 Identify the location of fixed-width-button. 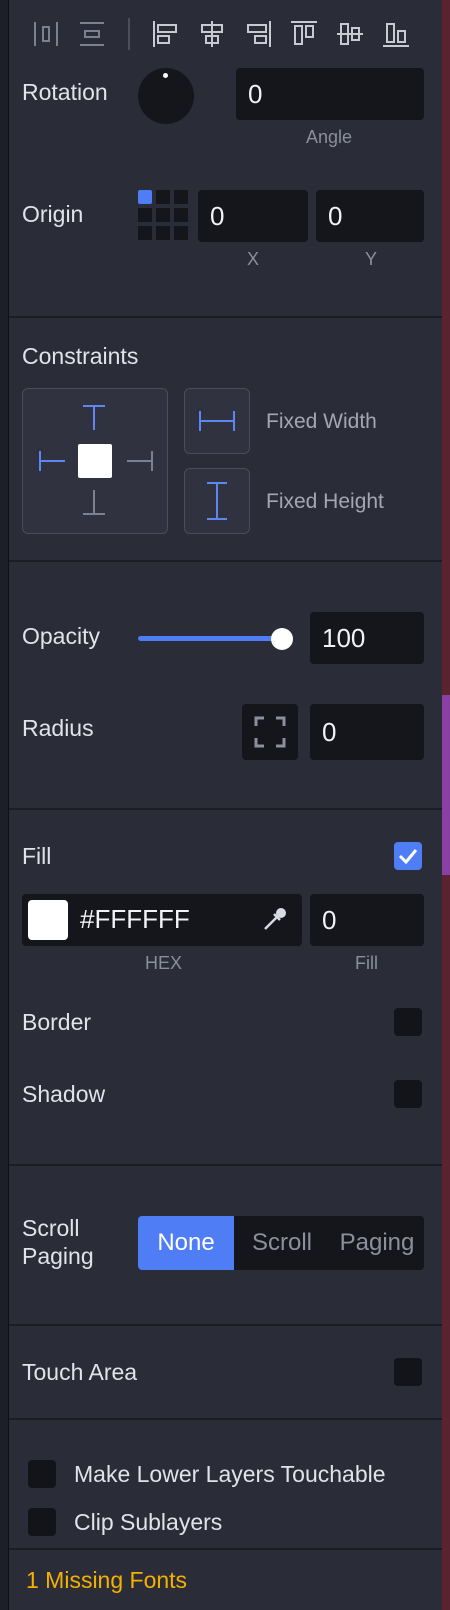
(217, 421).